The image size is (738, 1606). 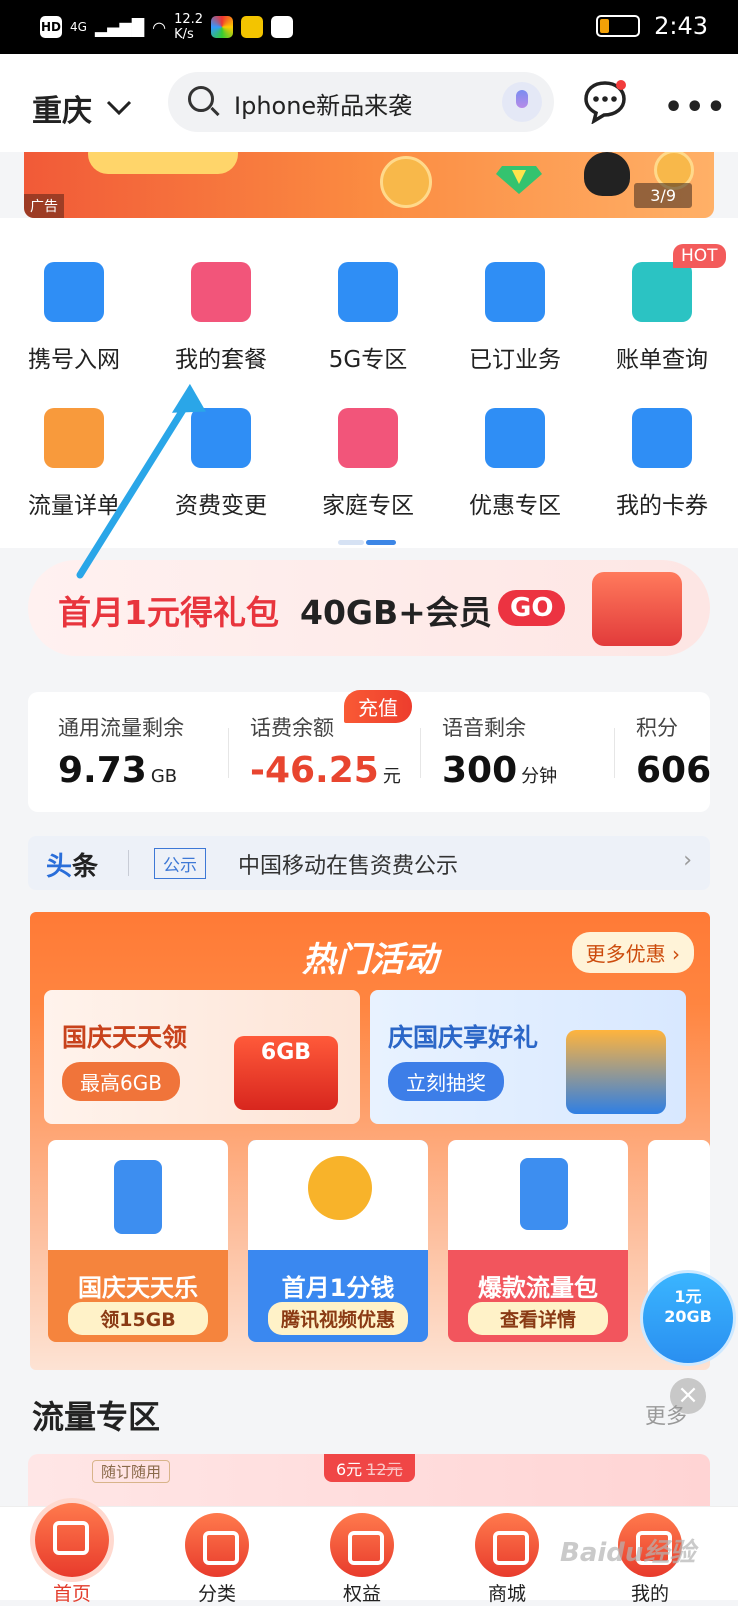 I want to click on tab-label: 商城, so click(x=506, y=1594).